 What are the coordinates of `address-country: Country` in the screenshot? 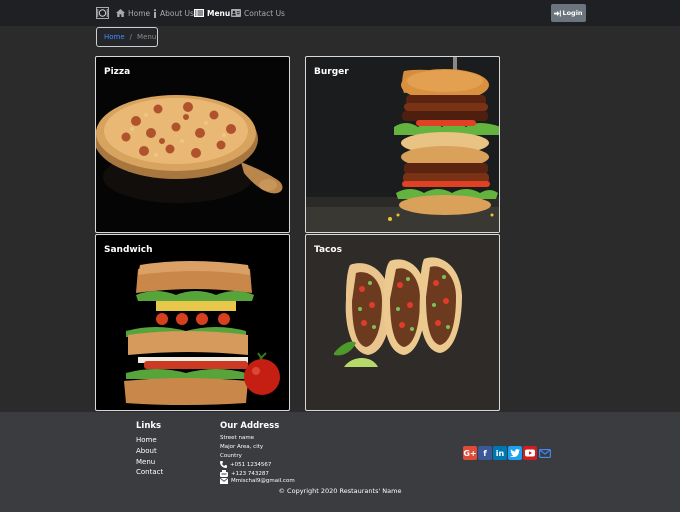 It's located at (231, 456).